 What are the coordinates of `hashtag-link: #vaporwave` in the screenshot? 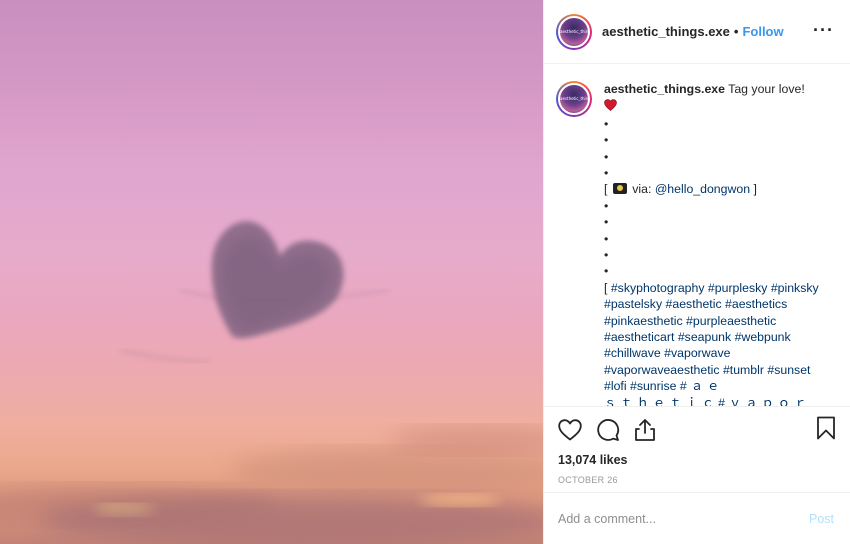 It's located at (697, 353).